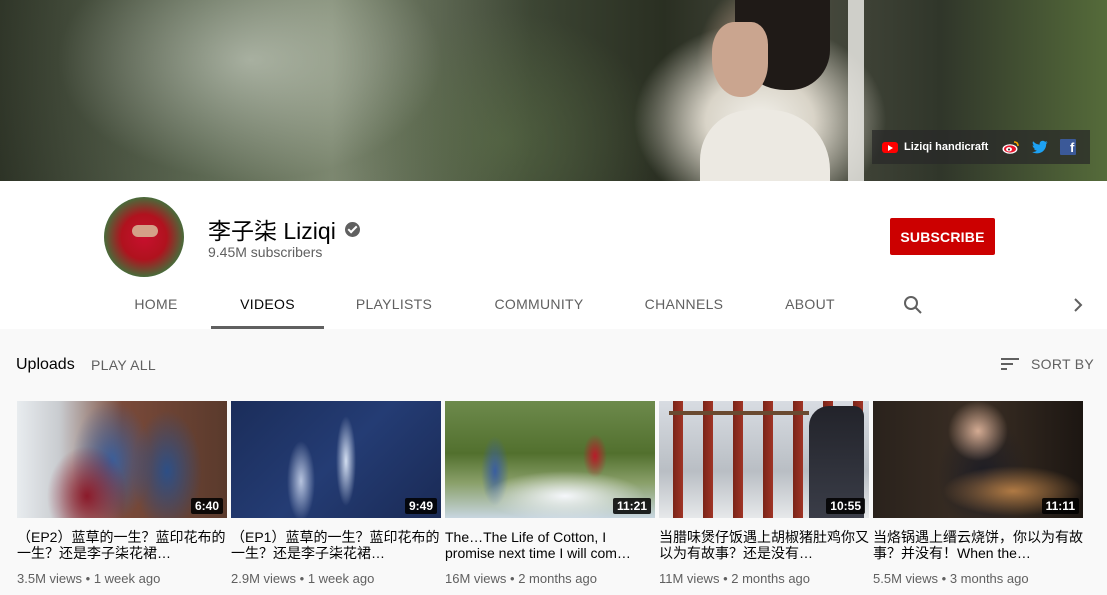  What do you see at coordinates (122, 459) in the screenshot?
I see `video-thumbnail: 6:40` at bounding box center [122, 459].